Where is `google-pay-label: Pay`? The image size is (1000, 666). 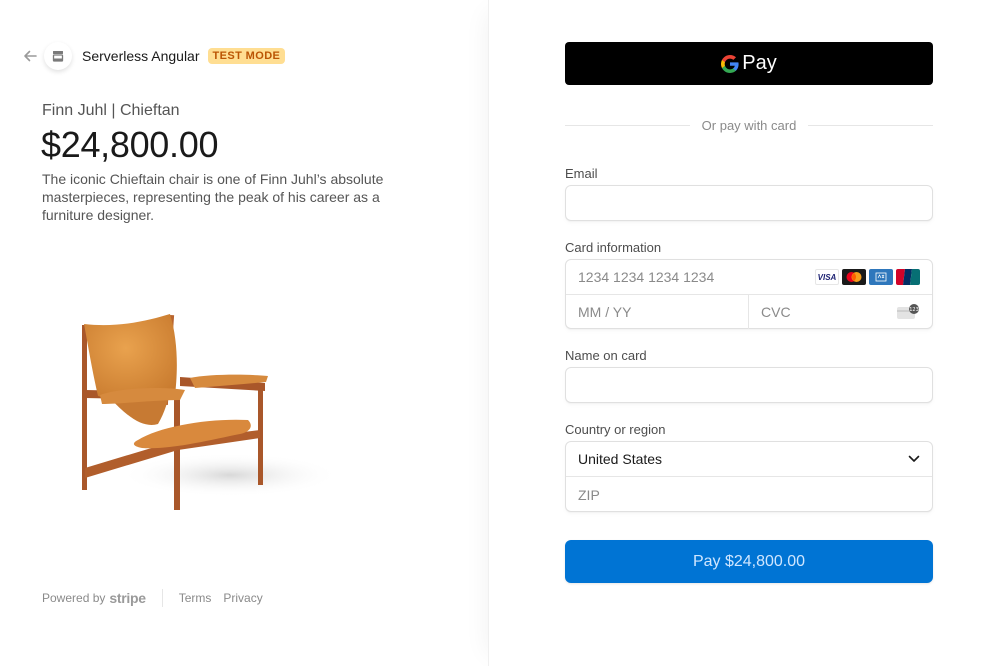
google-pay-label: Pay is located at coordinates (759, 63).